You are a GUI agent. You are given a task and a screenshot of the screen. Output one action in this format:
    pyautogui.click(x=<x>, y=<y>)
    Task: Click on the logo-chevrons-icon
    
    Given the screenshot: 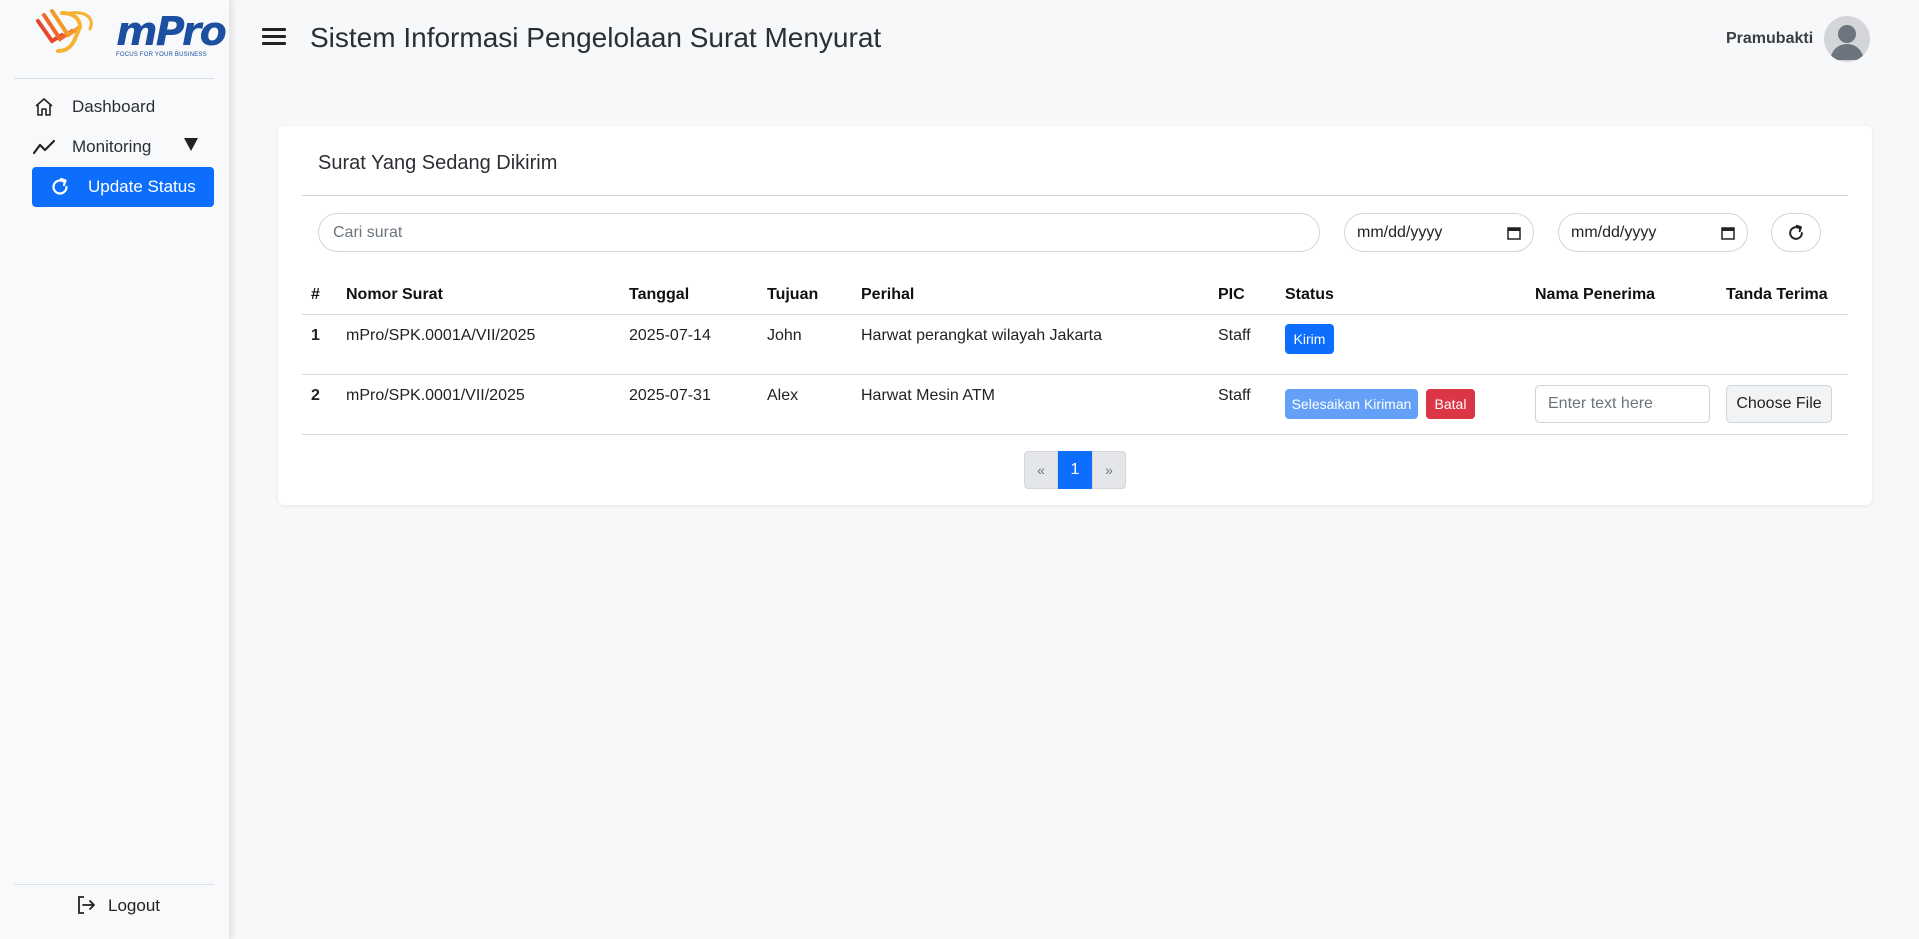 What is the action you would take?
    pyautogui.click(x=64, y=31)
    